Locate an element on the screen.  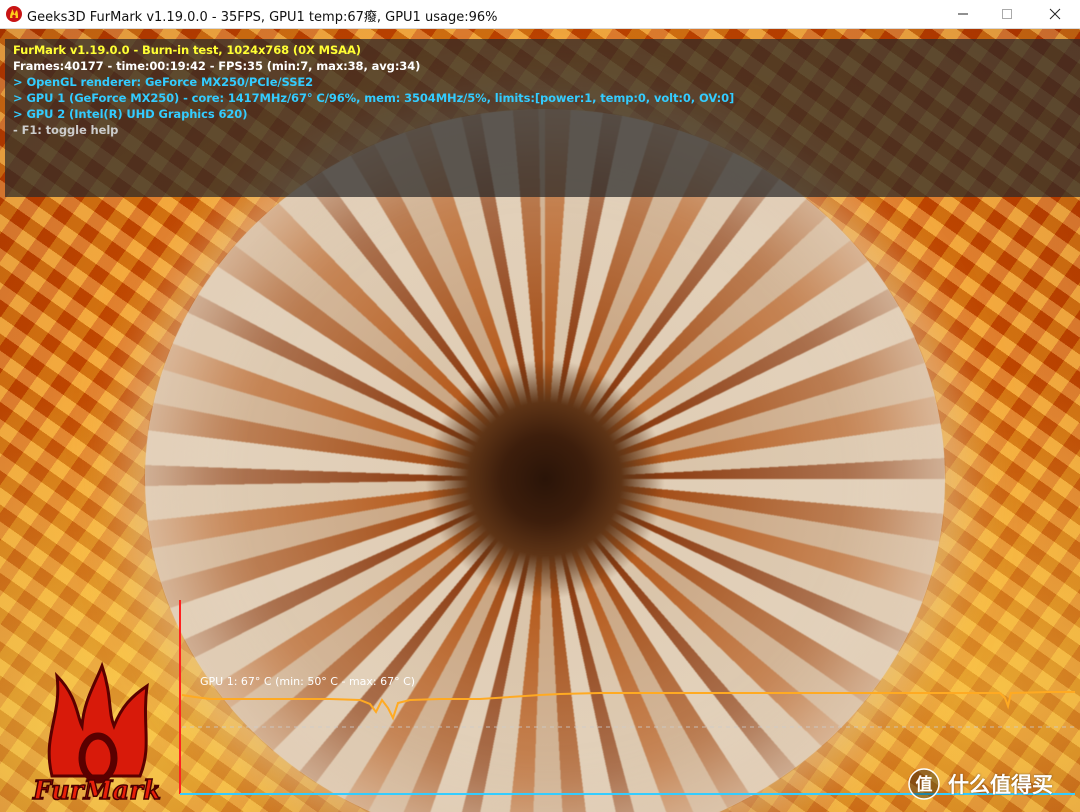
watermark-text: 什么值得买 is located at coordinates (1000, 785).